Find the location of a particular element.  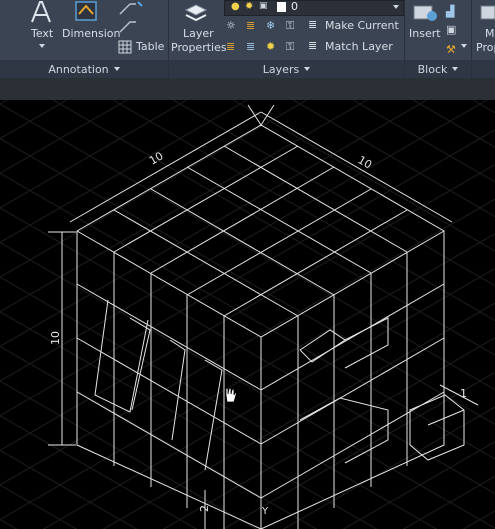

annotation-panel-label: Annotation is located at coordinates (78, 69).